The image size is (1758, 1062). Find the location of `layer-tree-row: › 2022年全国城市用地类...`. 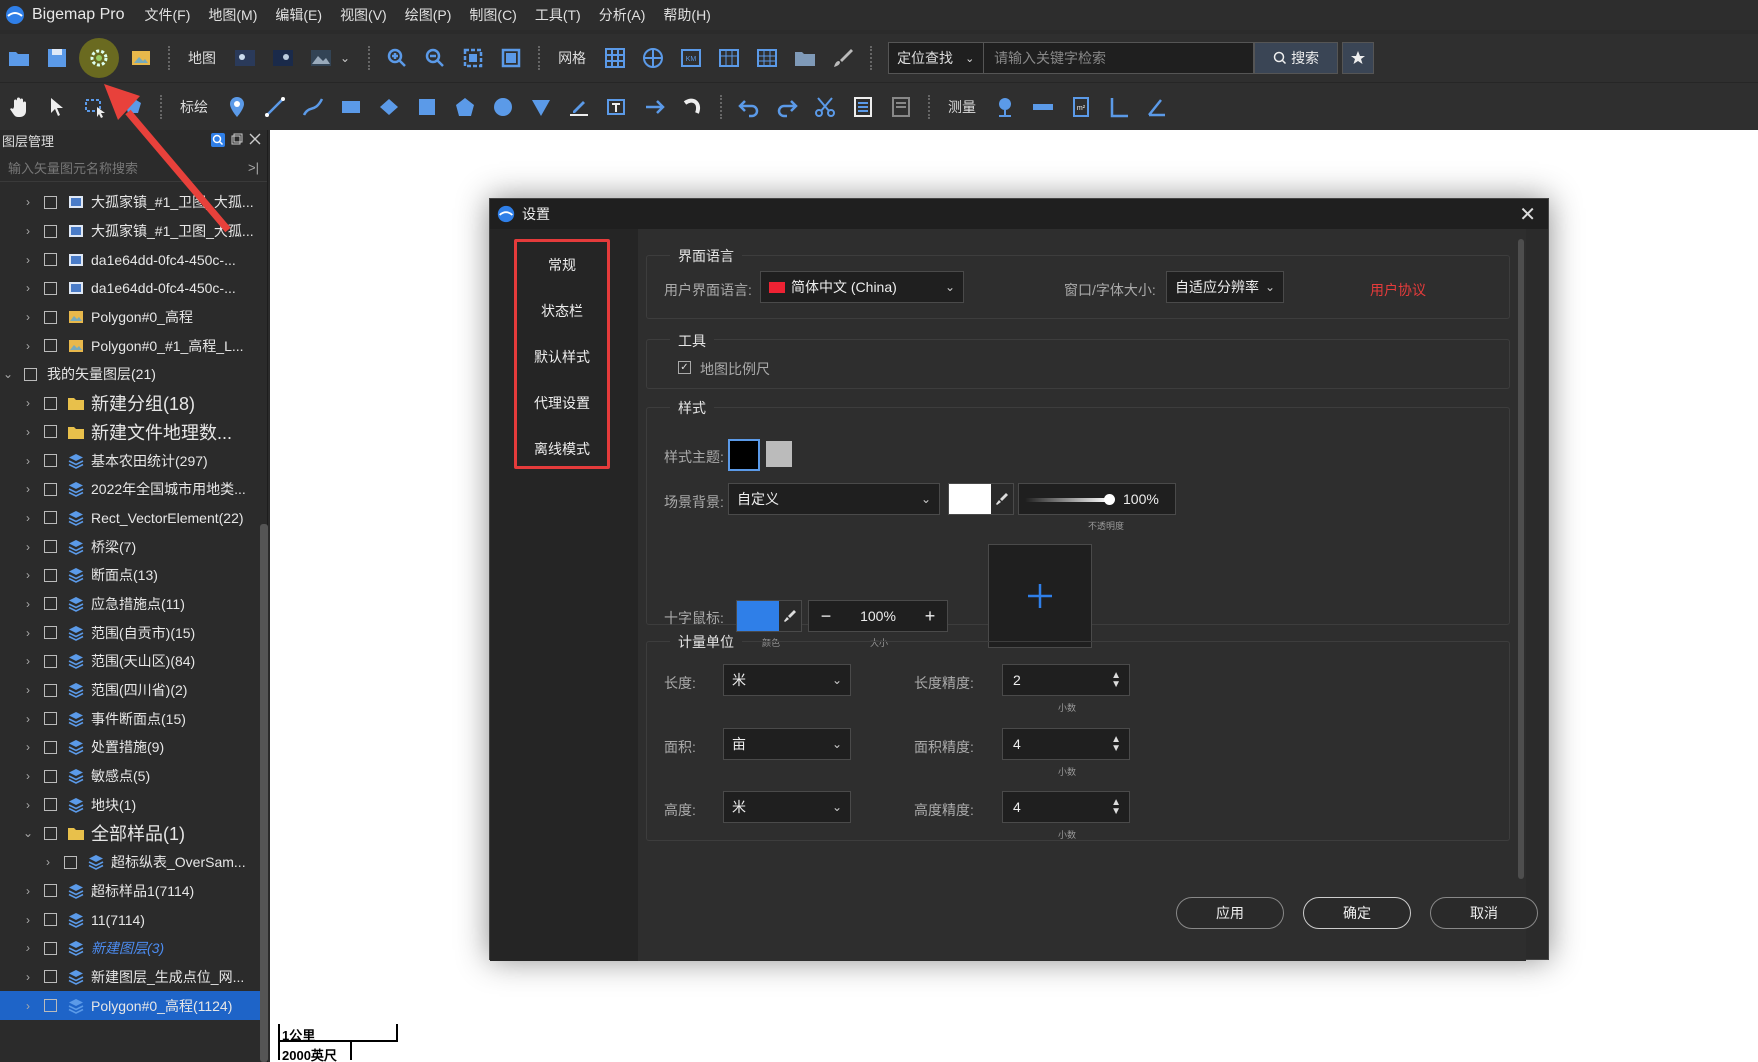

layer-tree-row: › 2022年全国城市用地类... is located at coordinates (133, 489).